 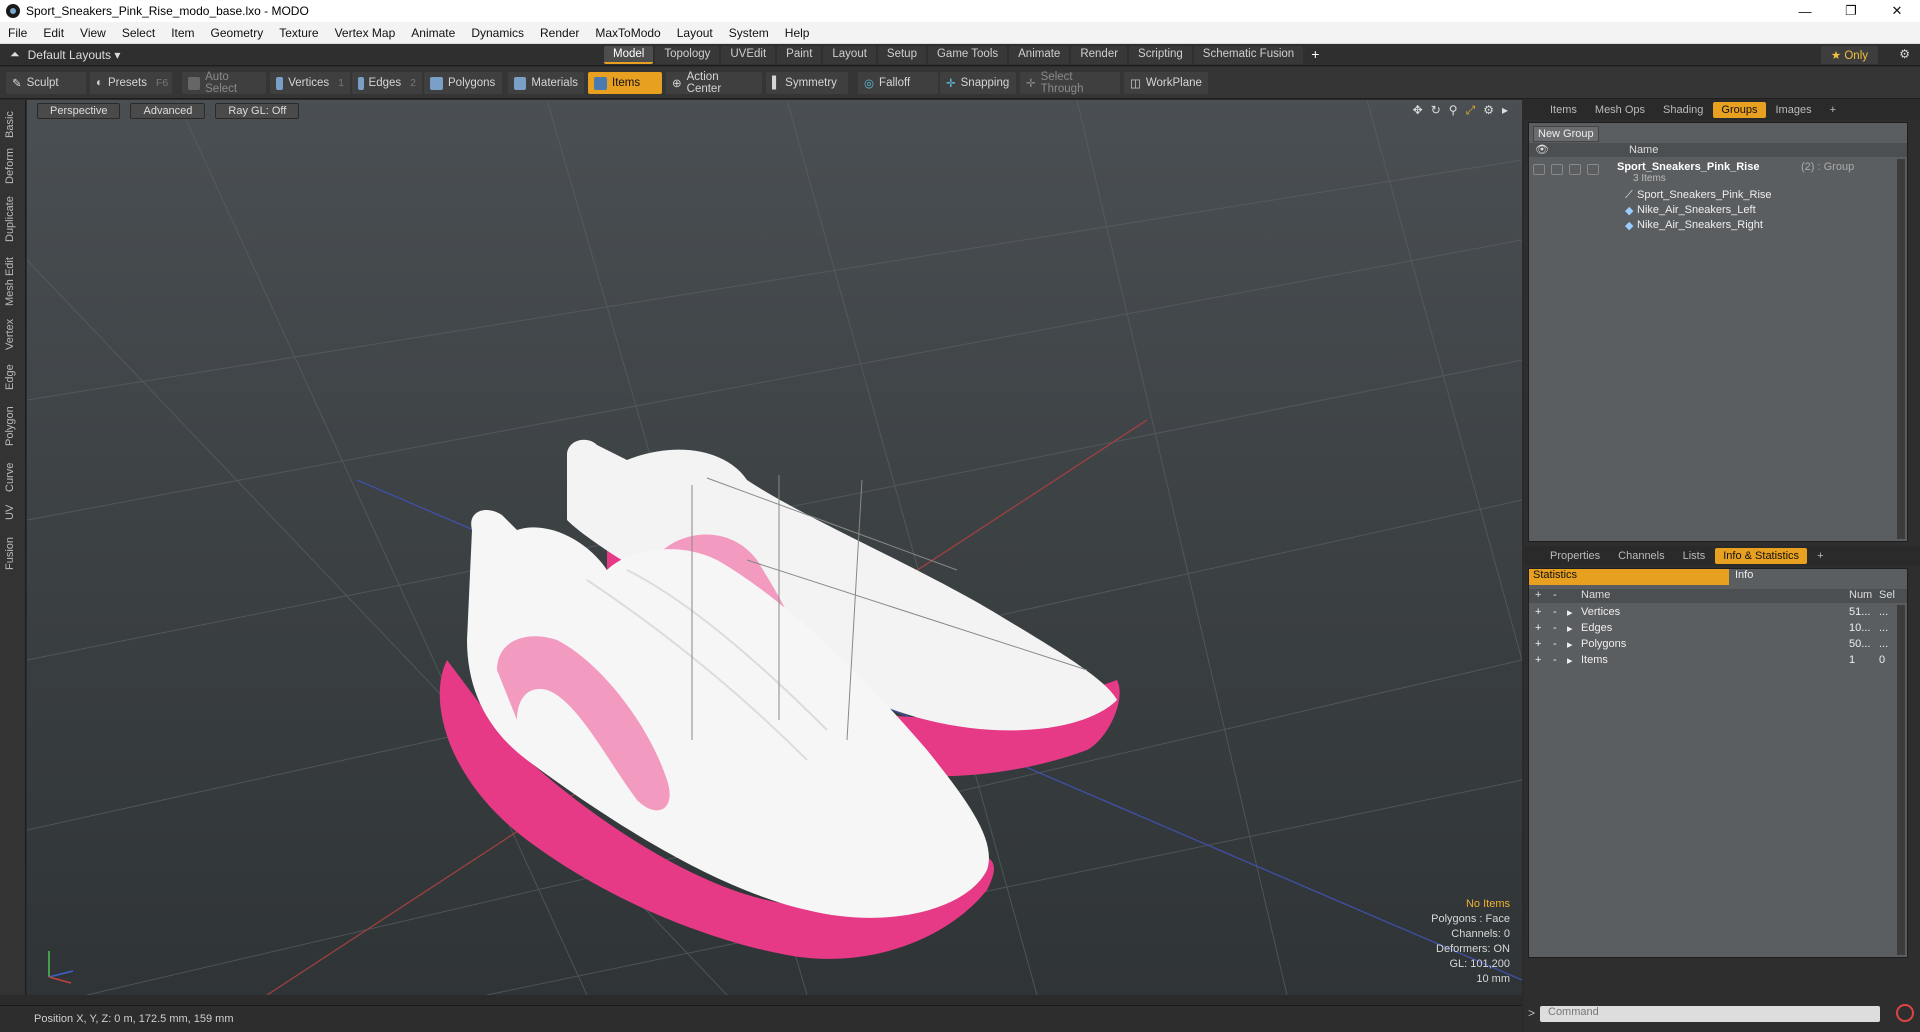 What do you see at coordinates (15, 54) in the screenshot?
I see `layout-collapse-icon: ⏶` at bounding box center [15, 54].